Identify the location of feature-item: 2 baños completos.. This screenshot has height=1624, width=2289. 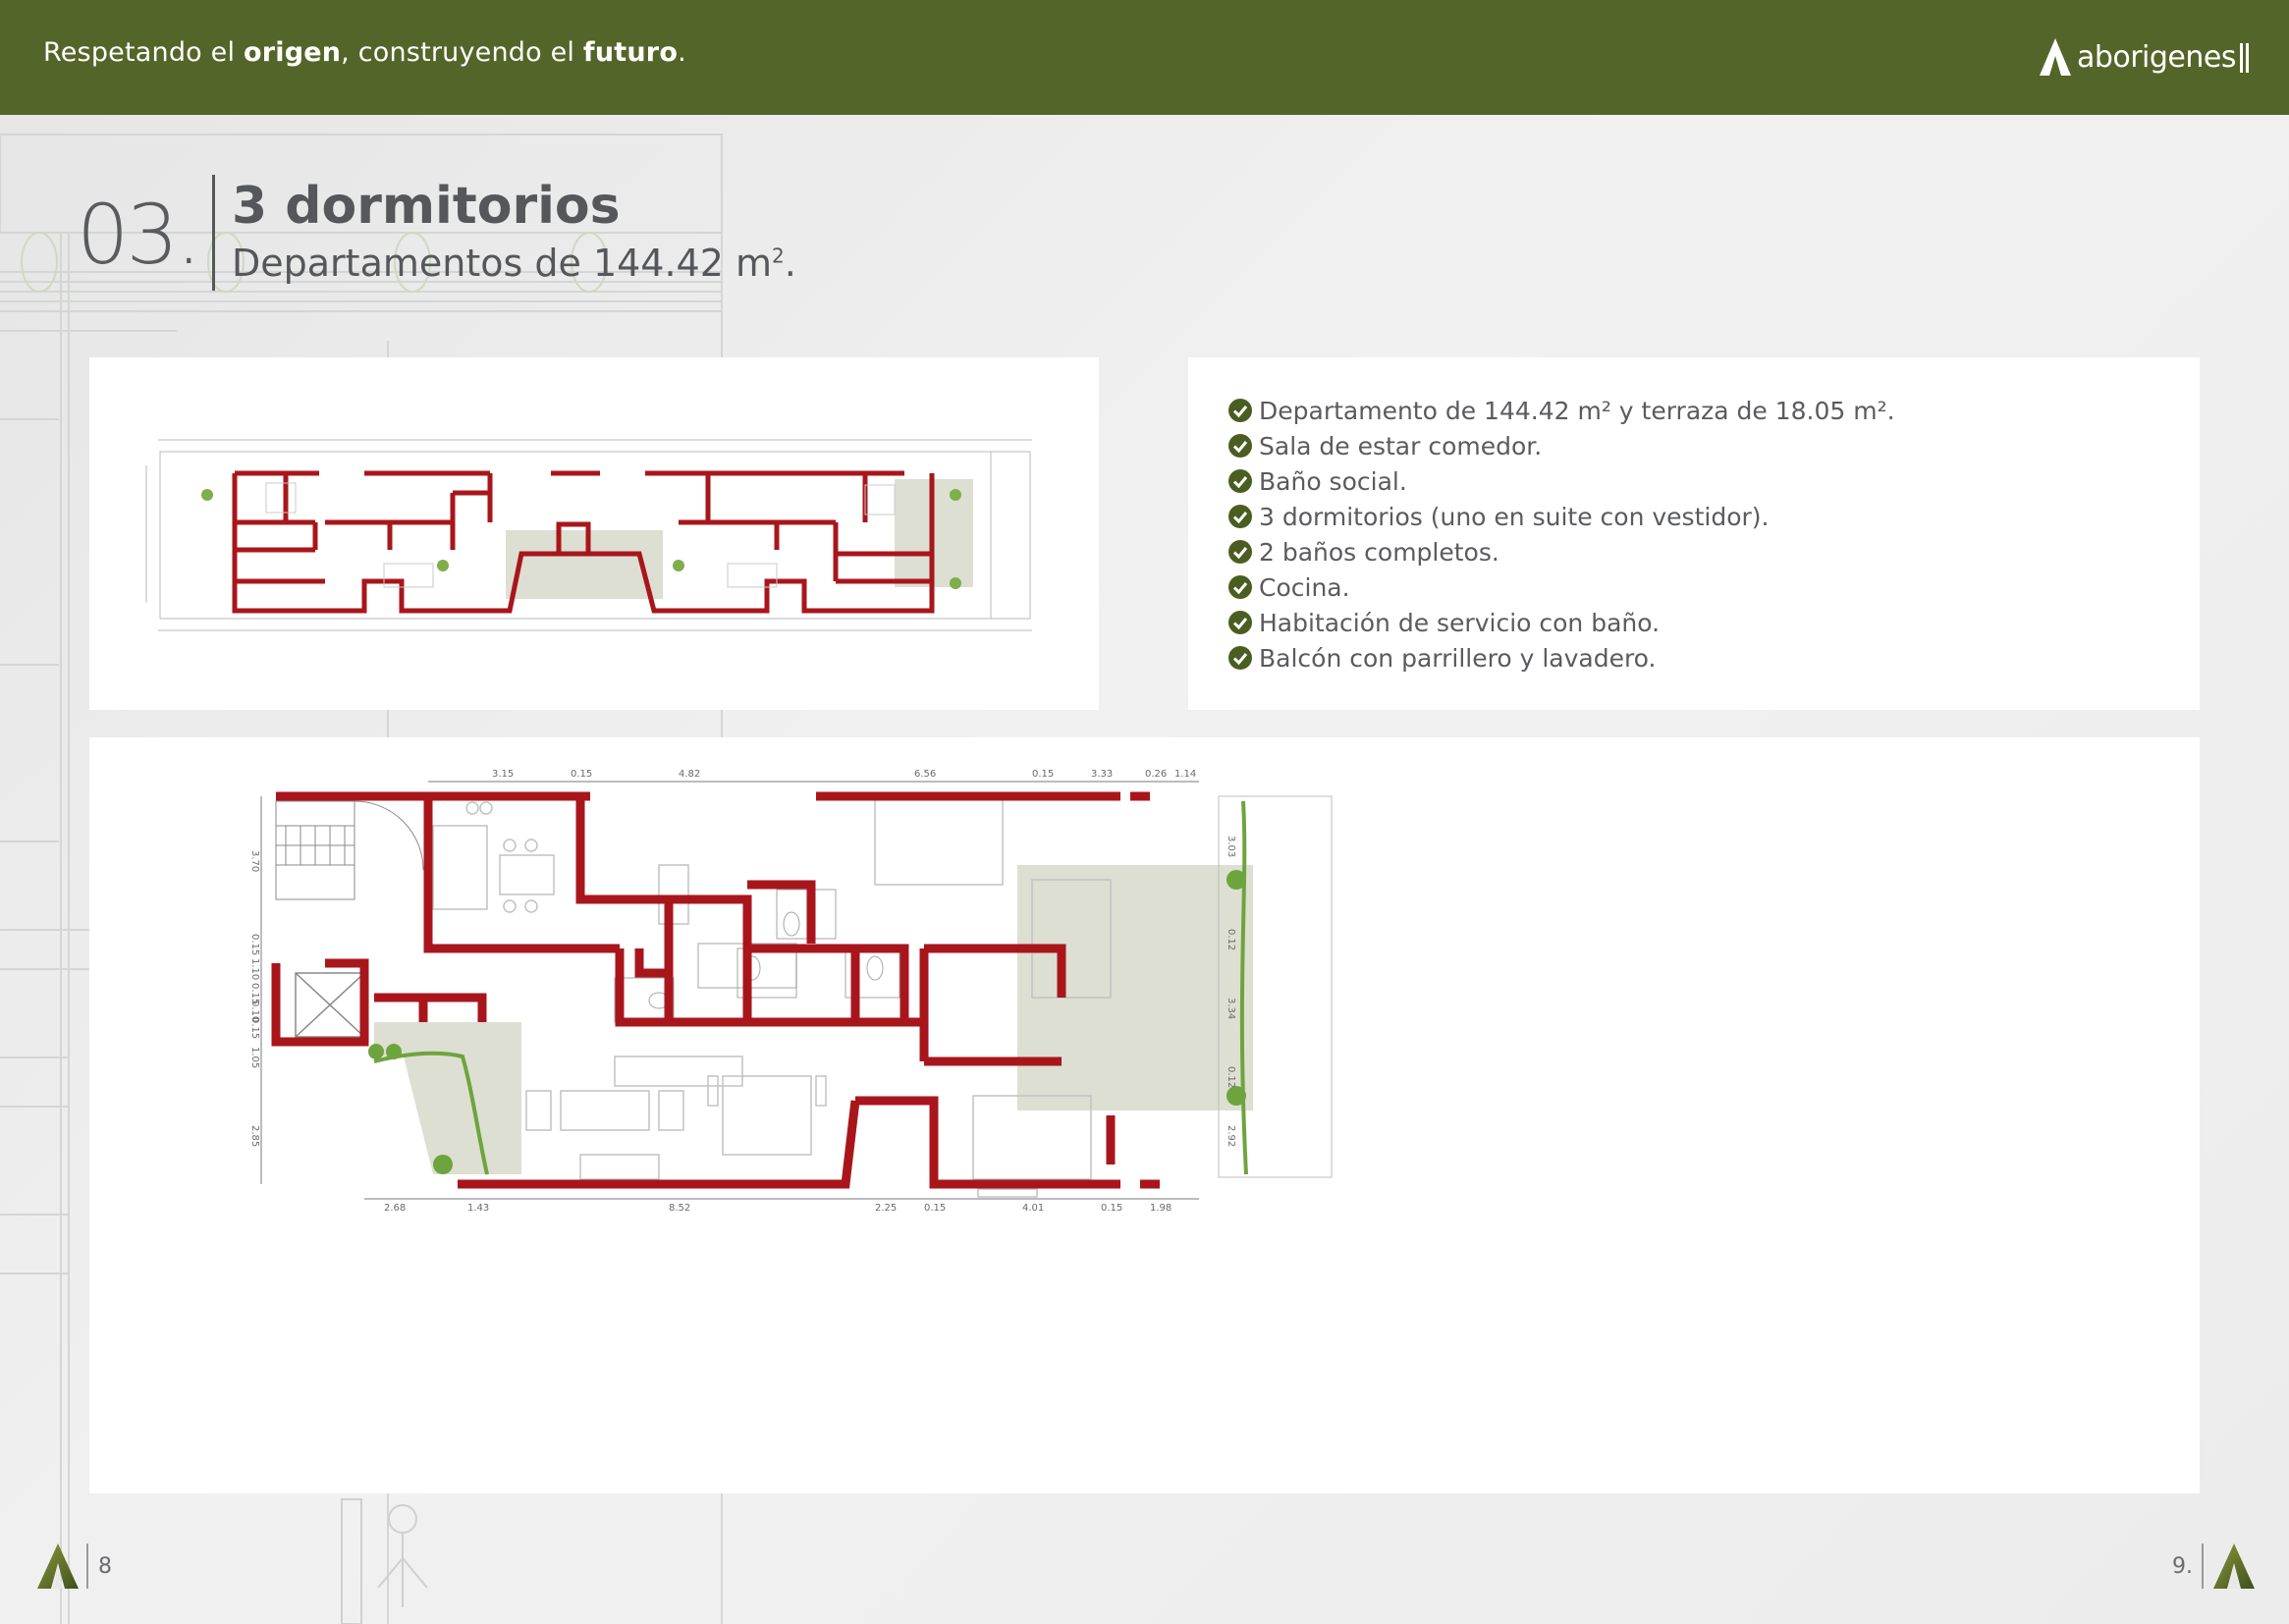
(1561, 551).